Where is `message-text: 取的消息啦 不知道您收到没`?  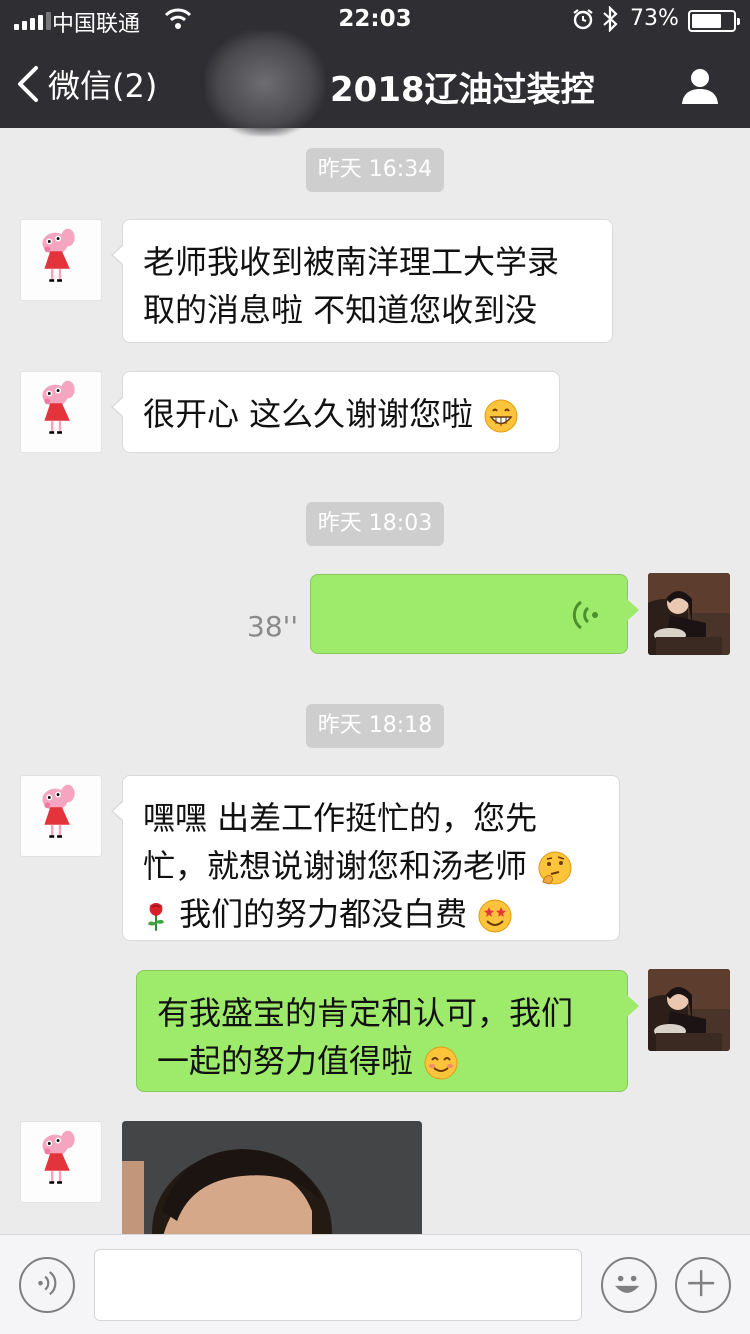
message-text: 取的消息啦 不知道您收到没 is located at coordinates (340, 310).